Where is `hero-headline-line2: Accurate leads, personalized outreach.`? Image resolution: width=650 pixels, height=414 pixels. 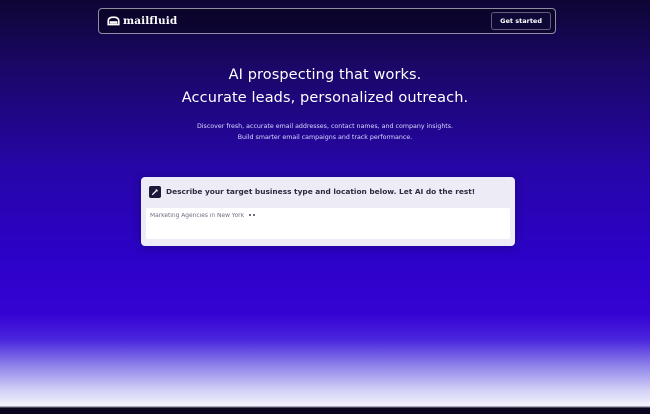
hero-headline-line2: Accurate leads, personalized outreach. is located at coordinates (325, 98).